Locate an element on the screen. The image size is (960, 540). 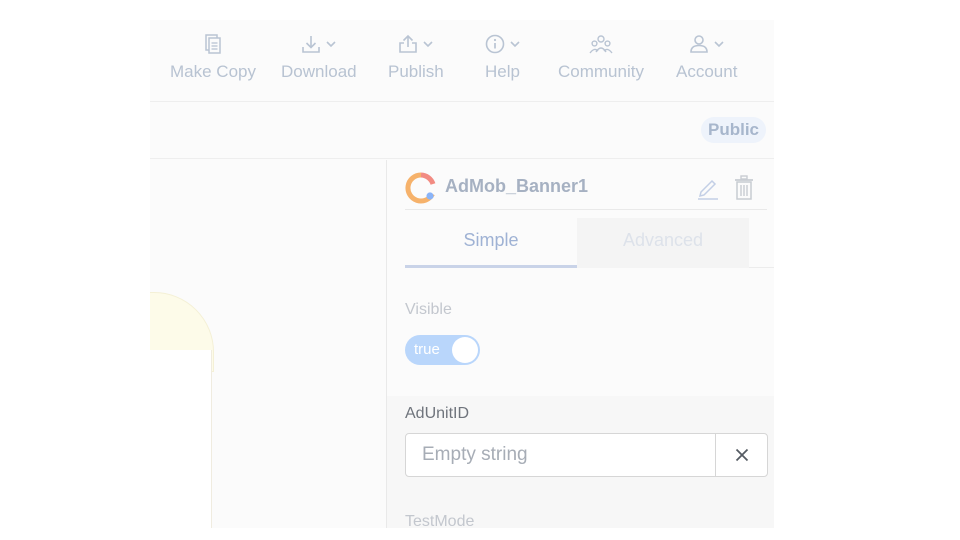
toggle-value: true is located at coordinates (427, 349).